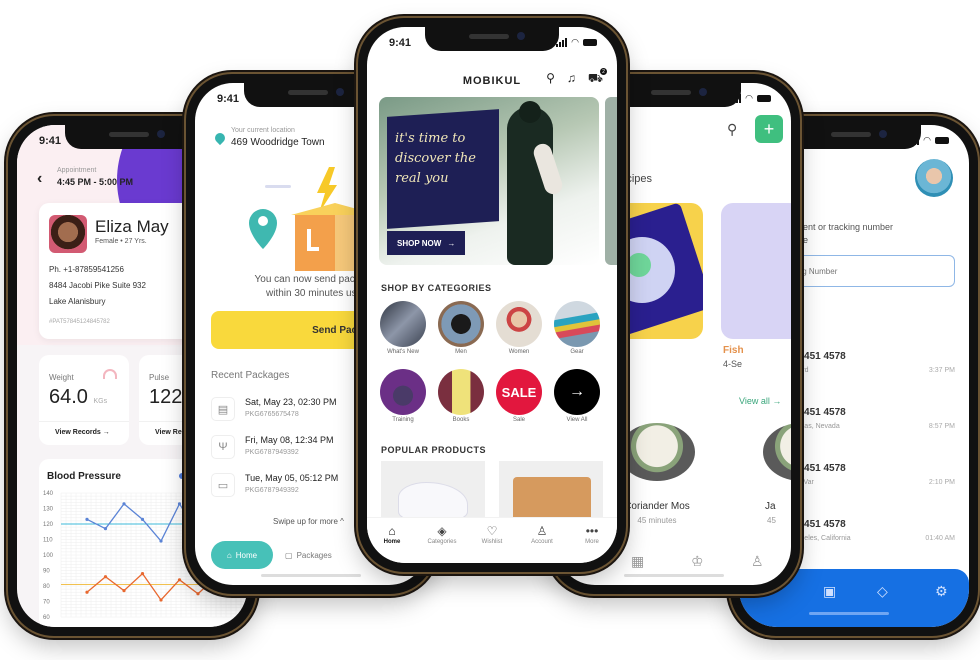 The width and height of the screenshot is (980, 660). I want to click on category-gear: Gear, so click(577, 328).